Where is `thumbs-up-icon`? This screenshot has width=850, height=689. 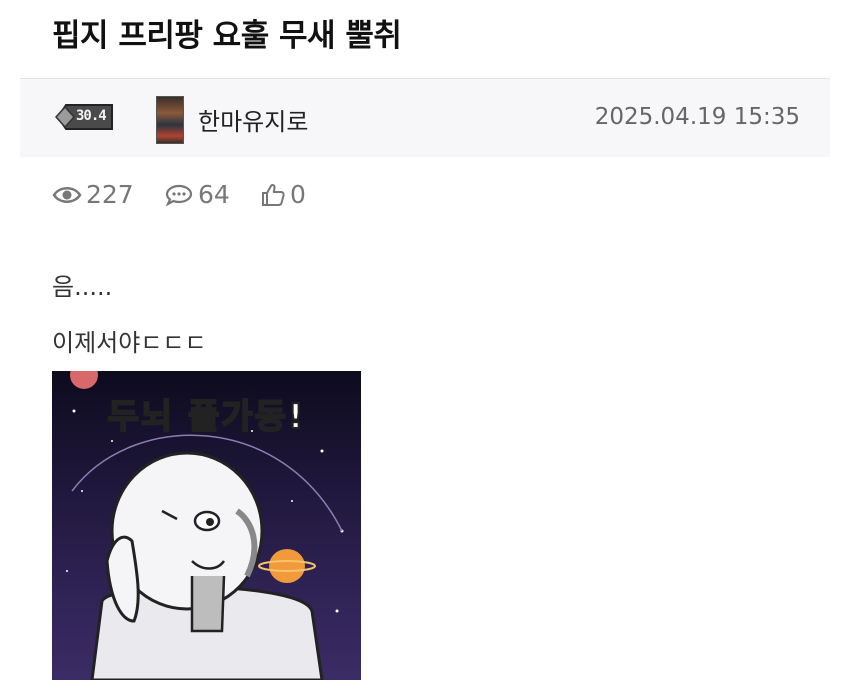 thumbs-up-icon is located at coordinates (273, 194).